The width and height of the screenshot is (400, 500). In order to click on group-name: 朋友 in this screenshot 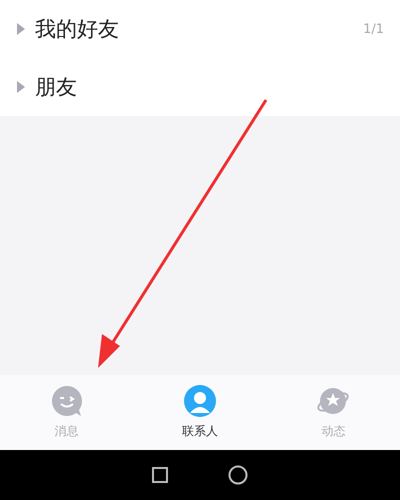, I will do `click(56, 87)`.